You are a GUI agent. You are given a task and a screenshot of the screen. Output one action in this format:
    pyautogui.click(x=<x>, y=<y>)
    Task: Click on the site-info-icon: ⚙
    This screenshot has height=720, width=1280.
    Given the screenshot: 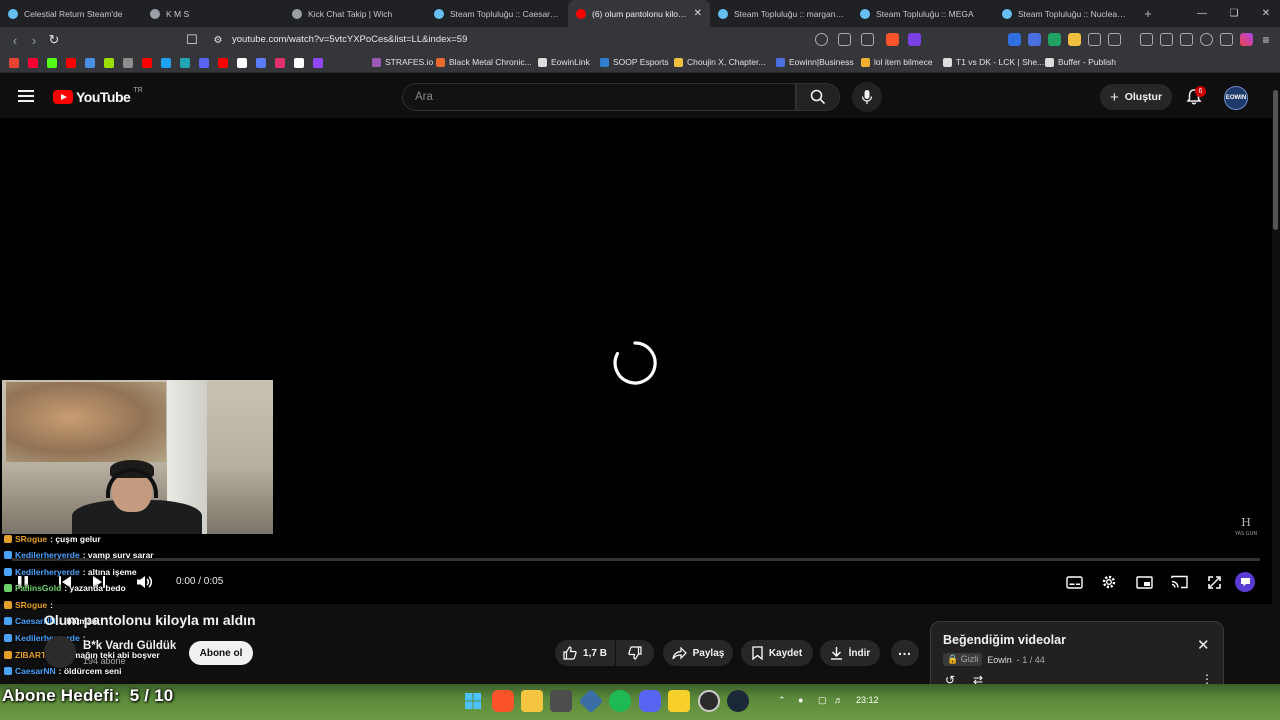 What is the action you would take?
    pyautogui.click(x=218, y=40)
    